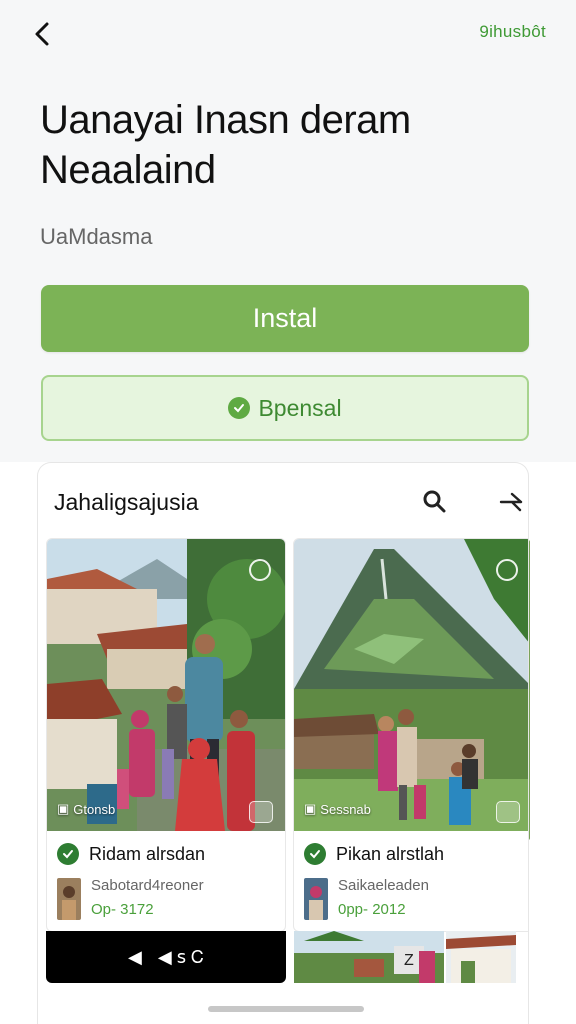 The width and height of the screenshot is (576, 1024). I want to click on panel-title: Jahaligsajusia, so click(126, 502).